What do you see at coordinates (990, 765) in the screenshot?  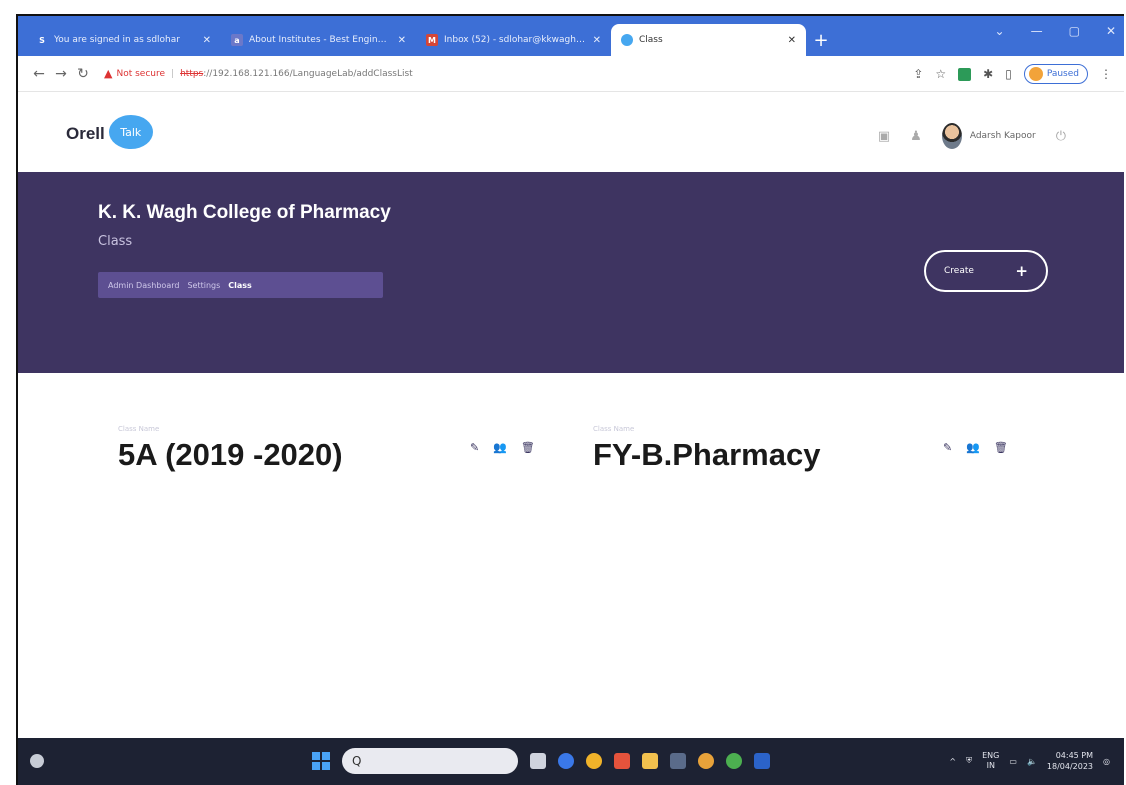 I see `lang-region: IN` at bounding box center [990, 765].